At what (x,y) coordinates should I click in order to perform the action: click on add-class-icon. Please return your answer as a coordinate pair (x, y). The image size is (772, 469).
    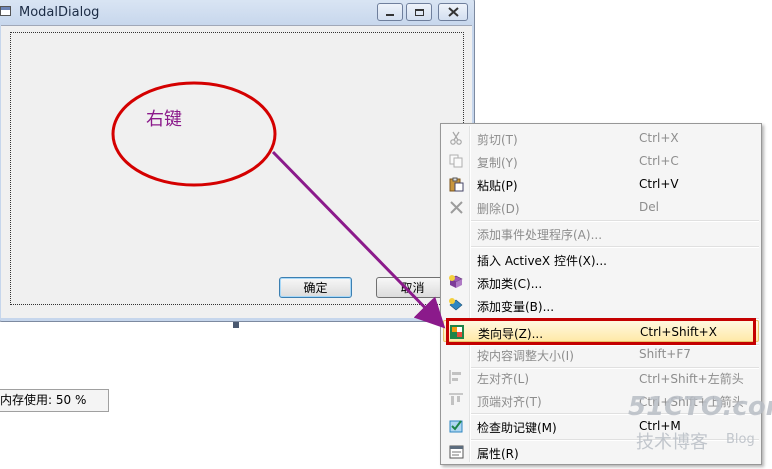
    Looking at the image, I should click on (456, 282).